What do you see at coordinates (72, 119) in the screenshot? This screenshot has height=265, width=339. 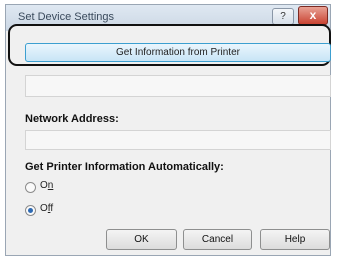 I see `network-address-label: Network Address:` at bounding box center [72, 119].